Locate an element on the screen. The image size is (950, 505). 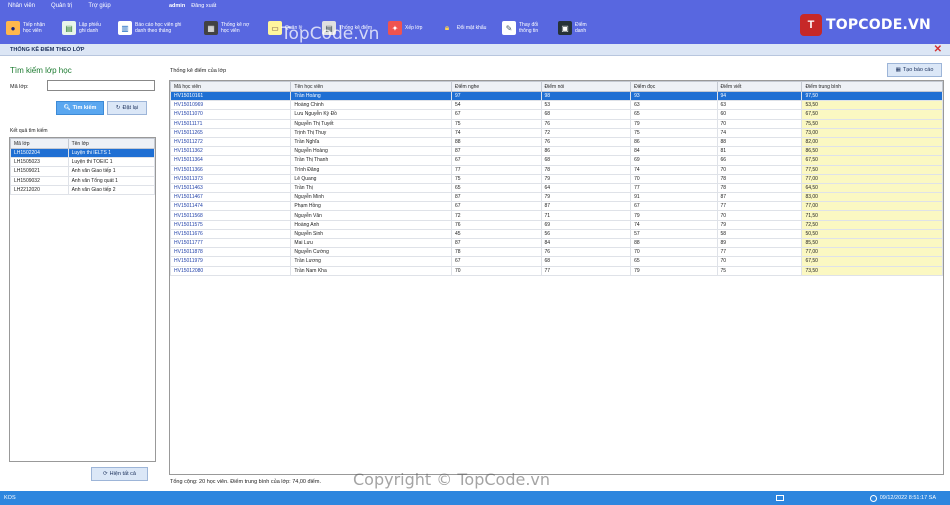
student-code-cell: HV15011568 is located at coordinates (230, 215).